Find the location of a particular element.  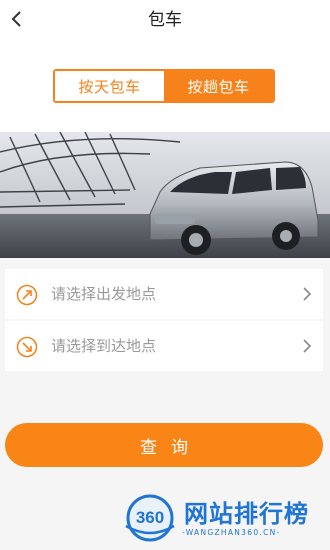

svg-text: 360 is located at coordinates (150, 517).